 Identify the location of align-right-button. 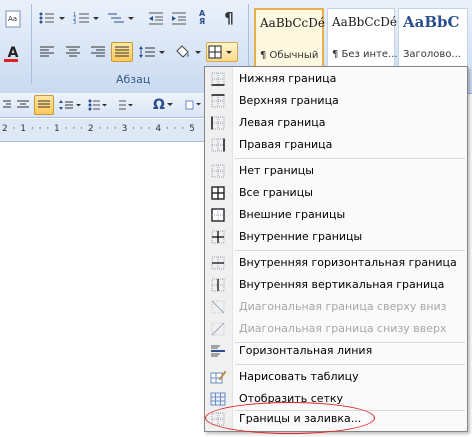
(98, 52).